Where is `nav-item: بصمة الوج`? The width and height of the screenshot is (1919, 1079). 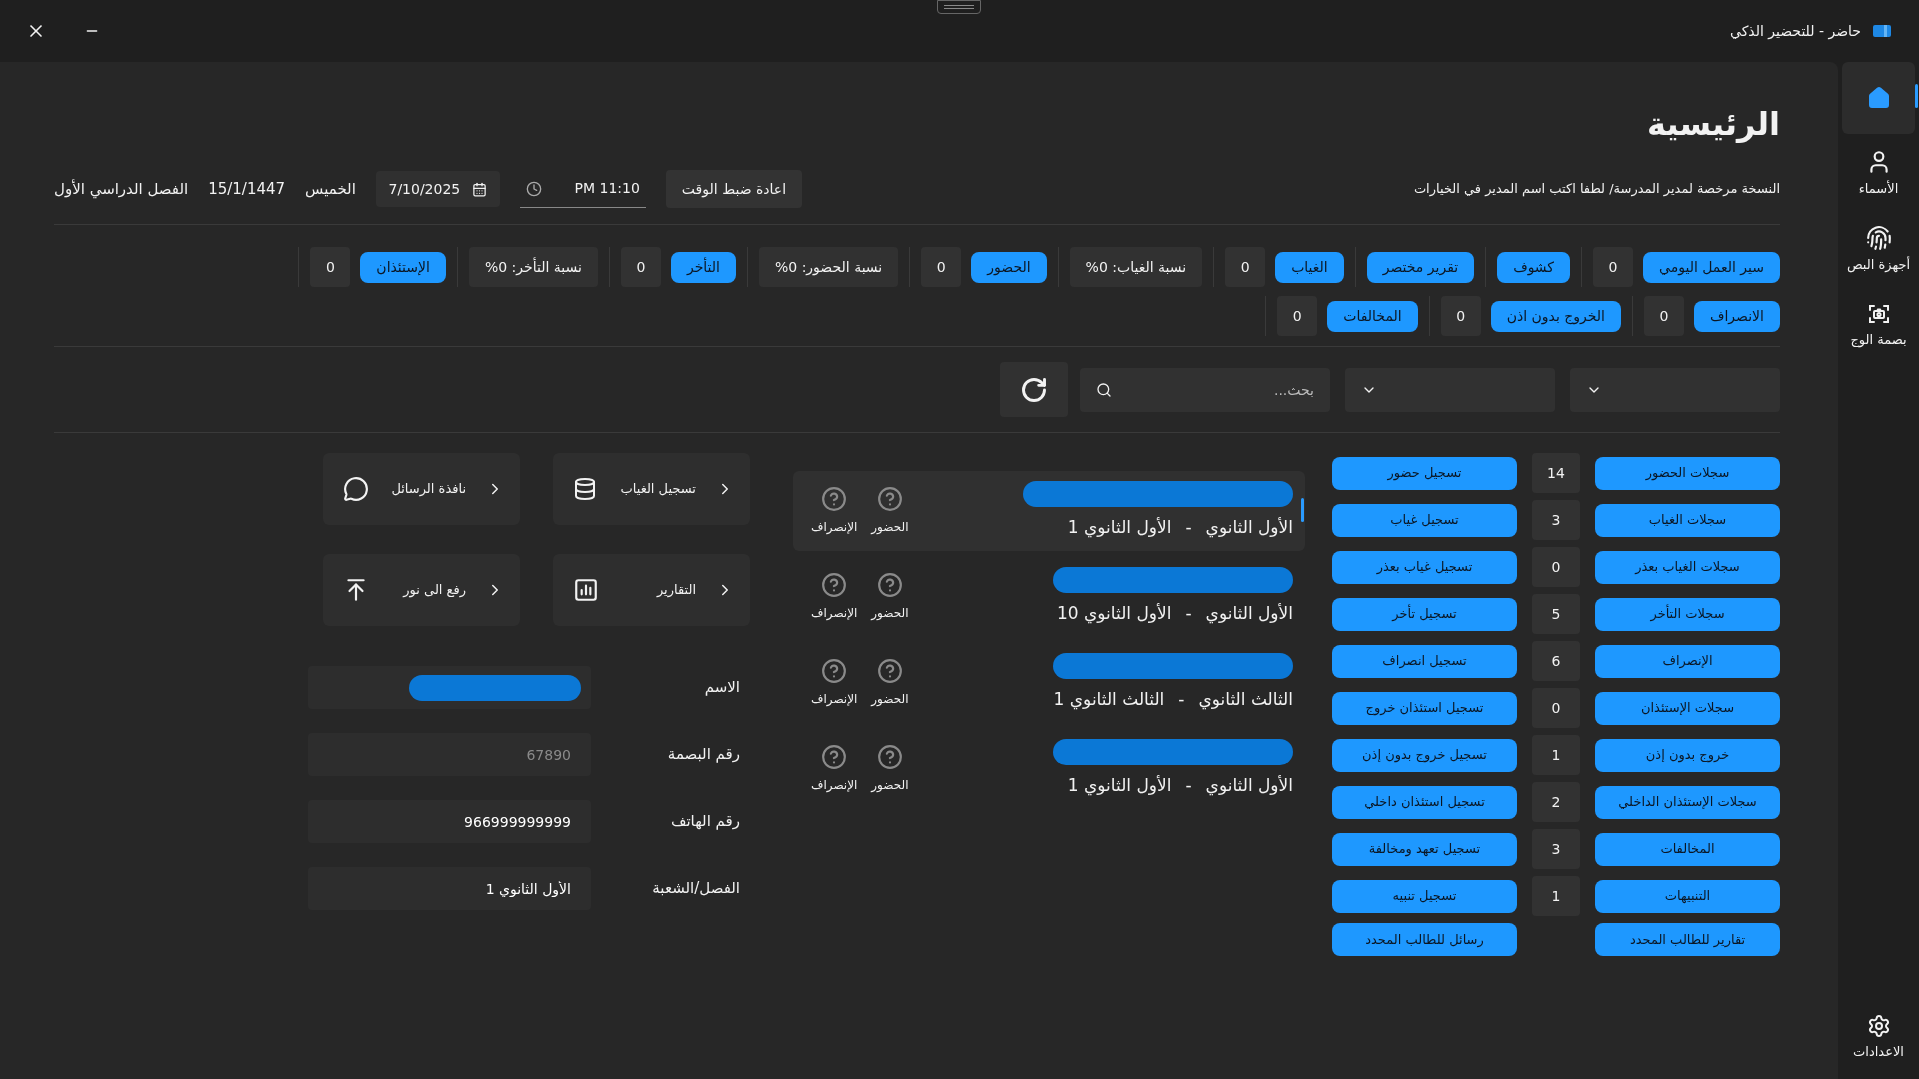
nav-item: بصمة الوج is located at coordinates (1878, 326).